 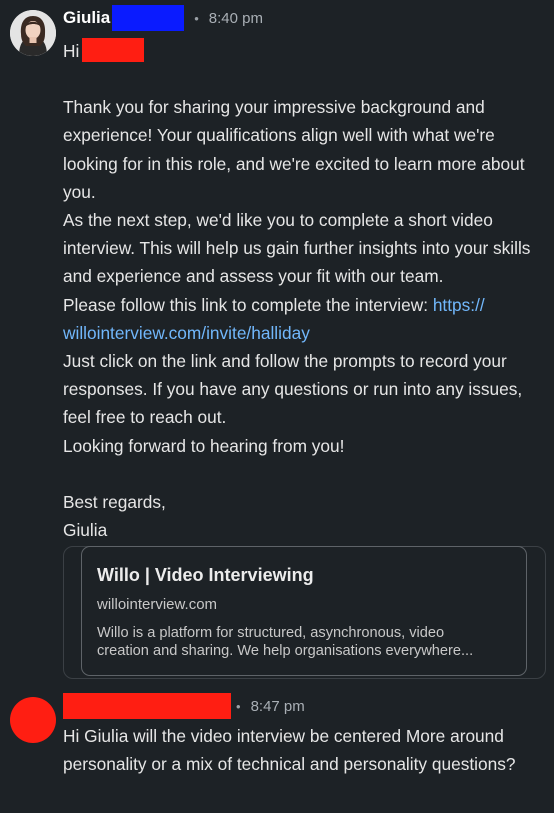 I want to click on message-time: 8:47 pm, so click(x=277, y=706).